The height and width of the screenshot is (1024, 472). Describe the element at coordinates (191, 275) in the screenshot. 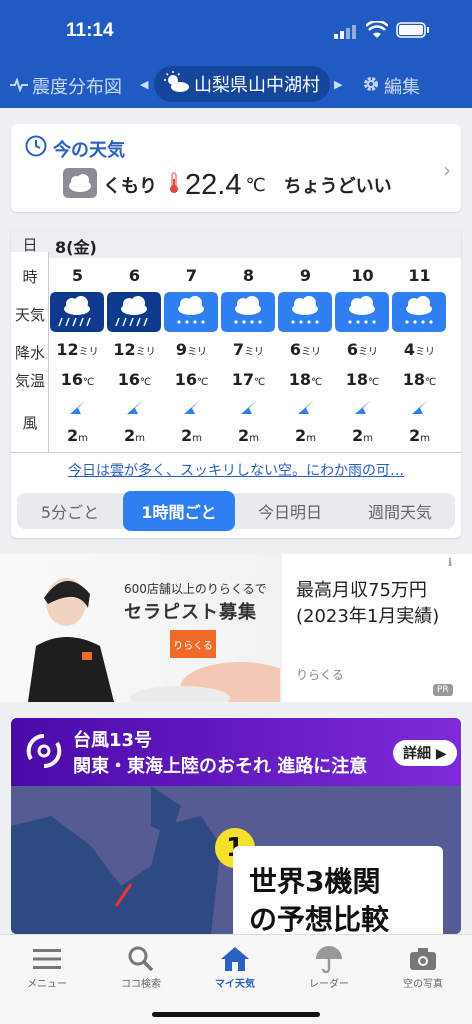

I see `hour-label: 7` at that location.